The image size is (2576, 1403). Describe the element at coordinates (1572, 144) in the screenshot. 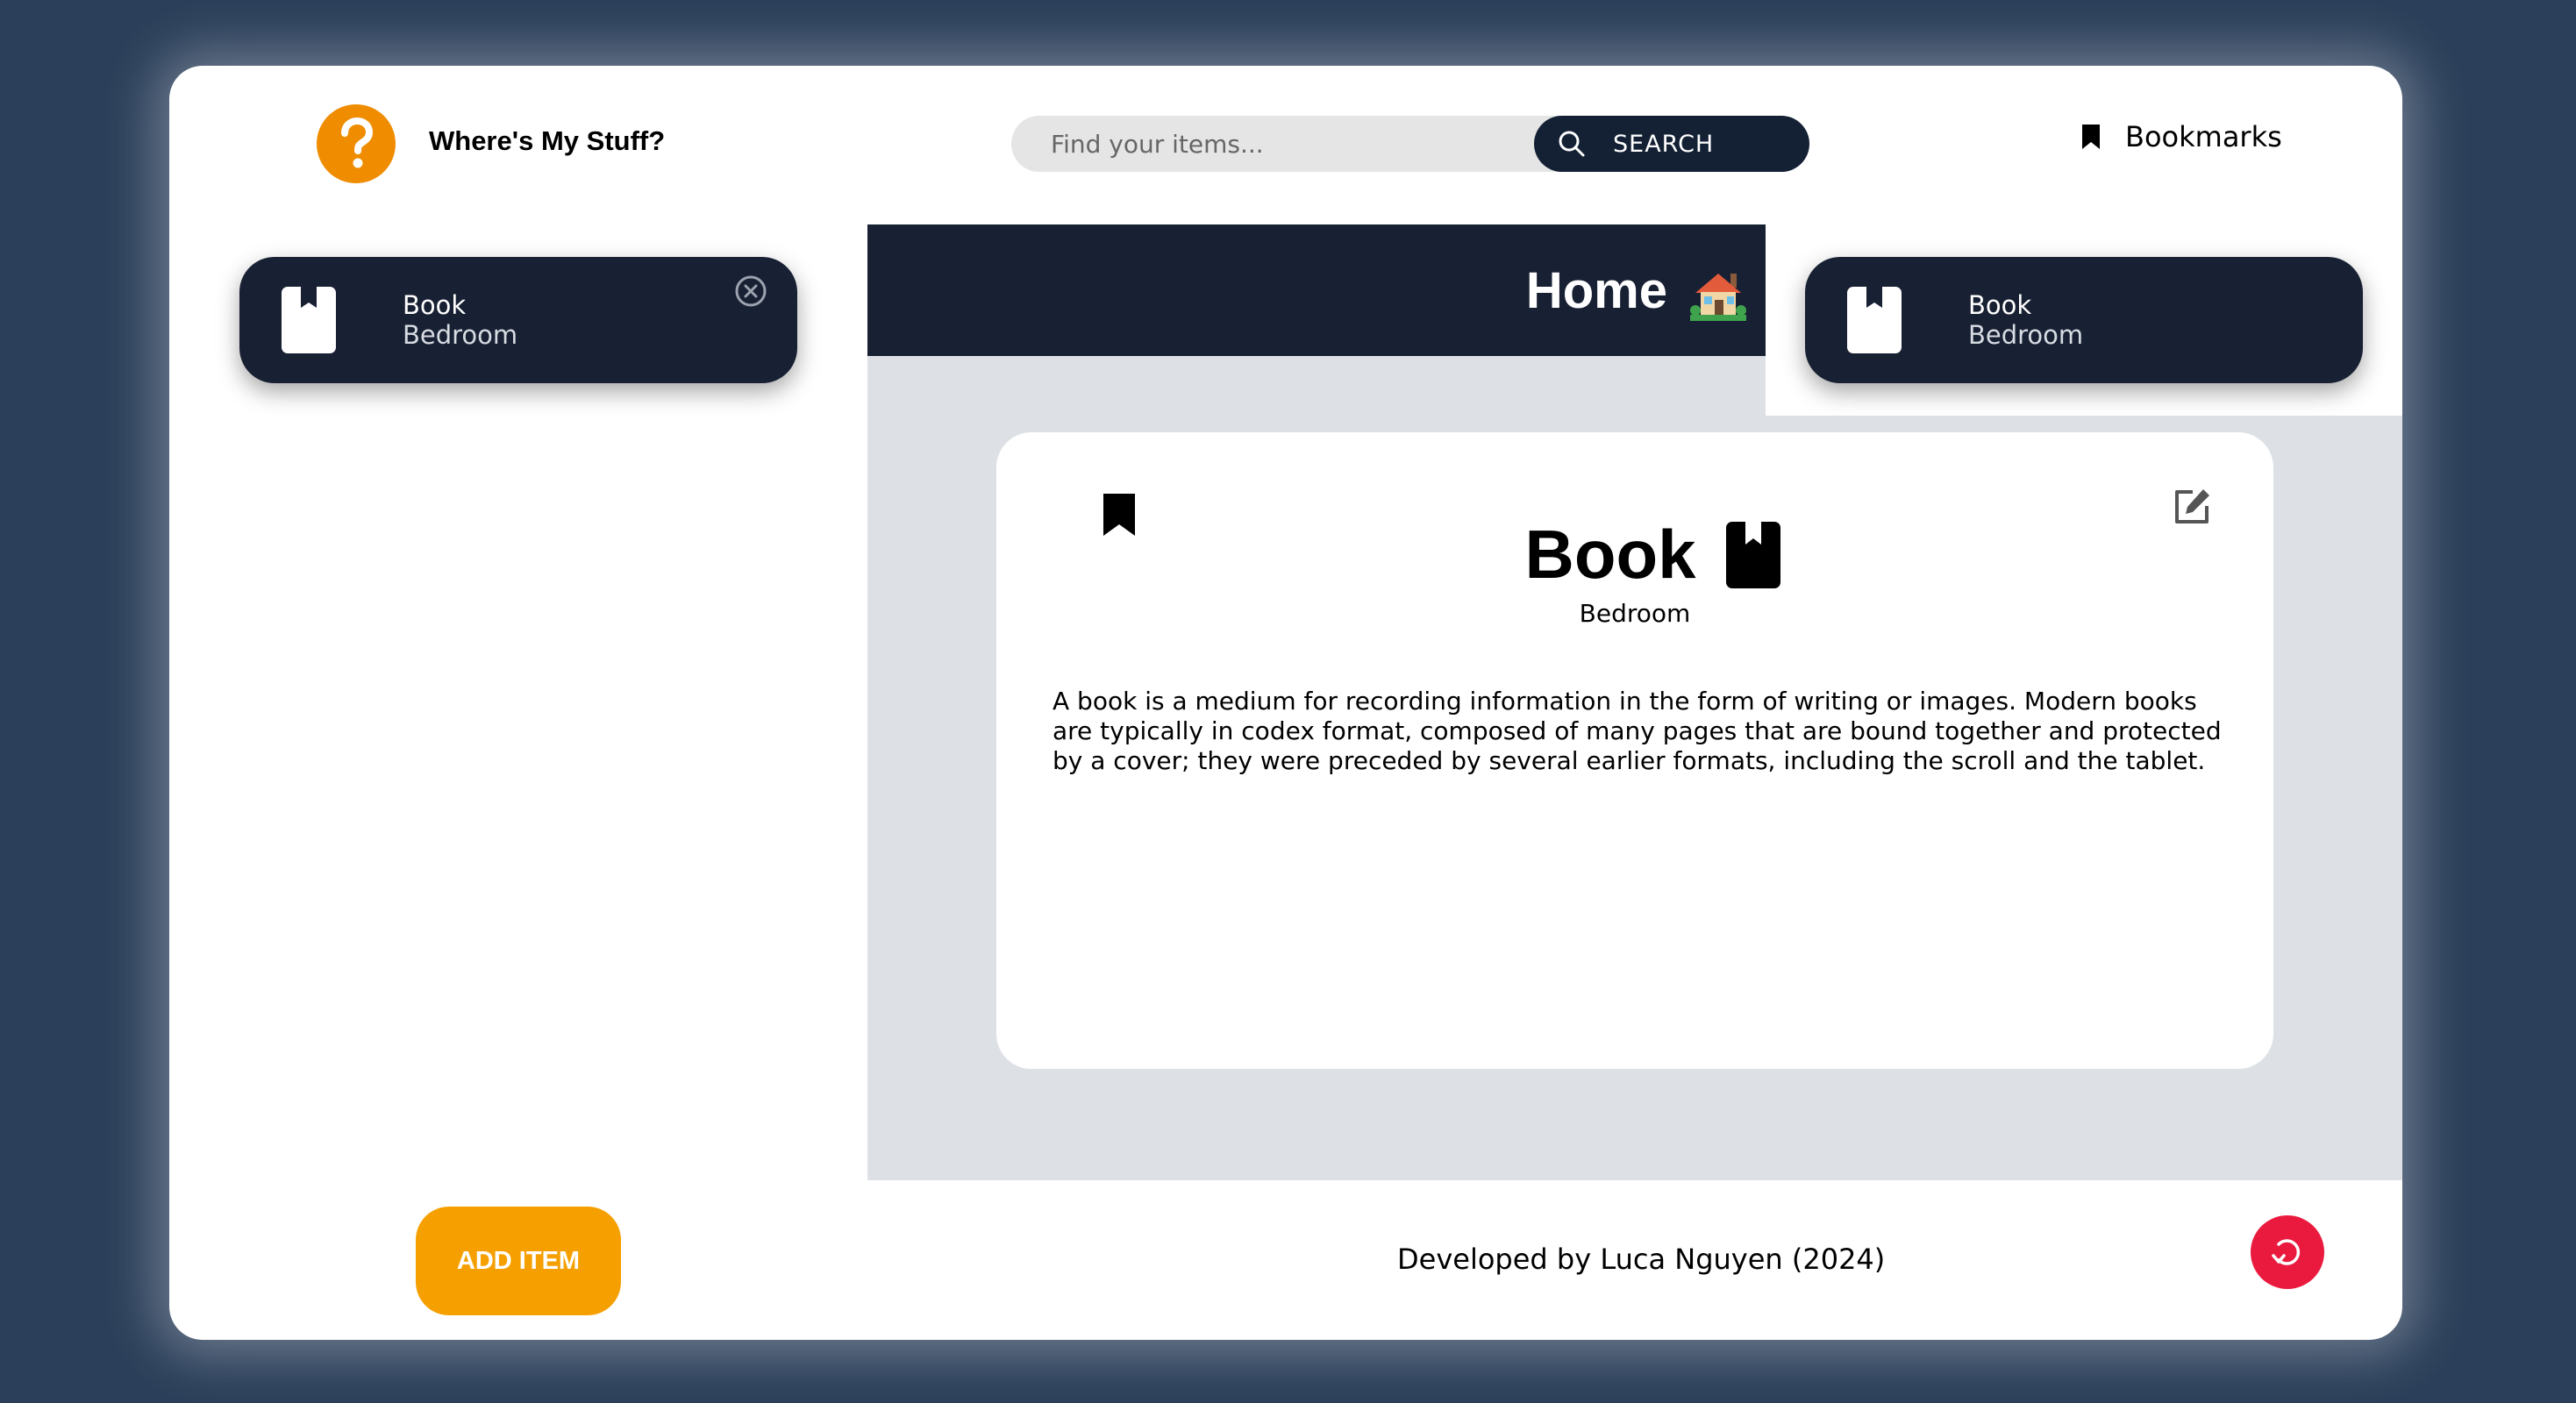

I see `search-icon` at that location.